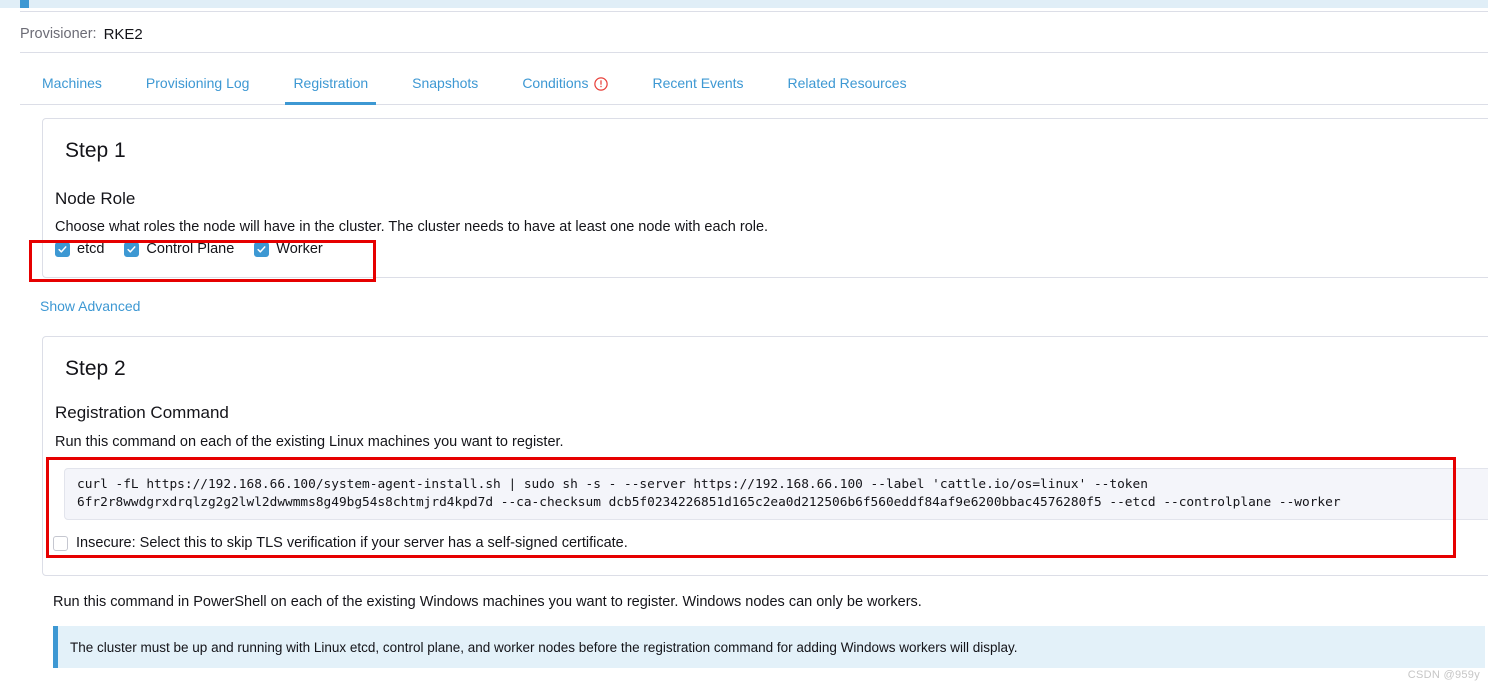 The width and height of the screenshot is (1488, 685). I want to click on tab-recent-events-label: Recent Events, so click(698, 83).